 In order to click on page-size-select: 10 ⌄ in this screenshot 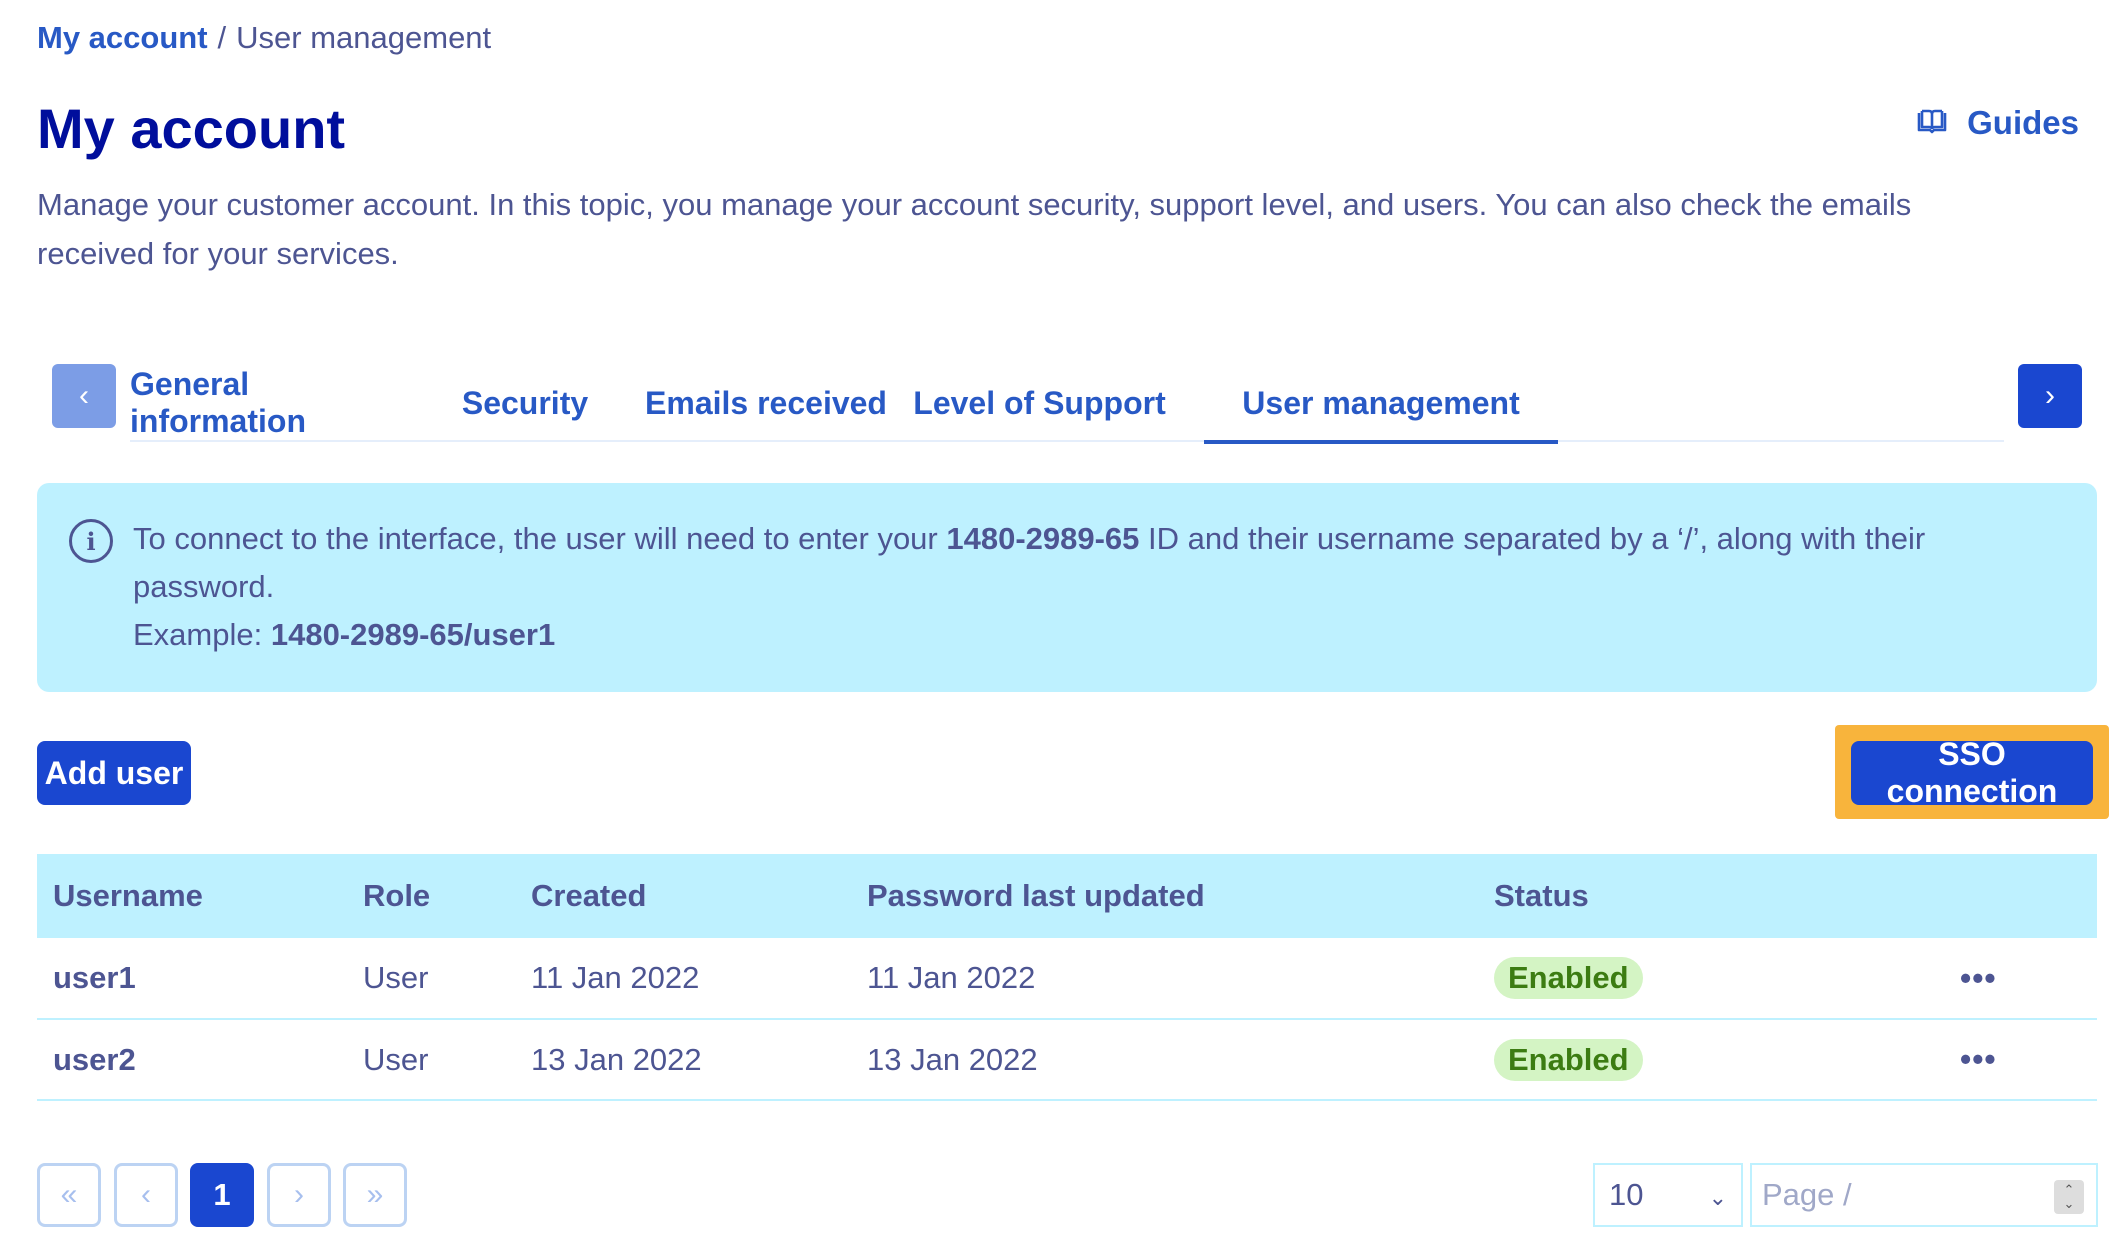, I will do `click(1668, 1195)`.